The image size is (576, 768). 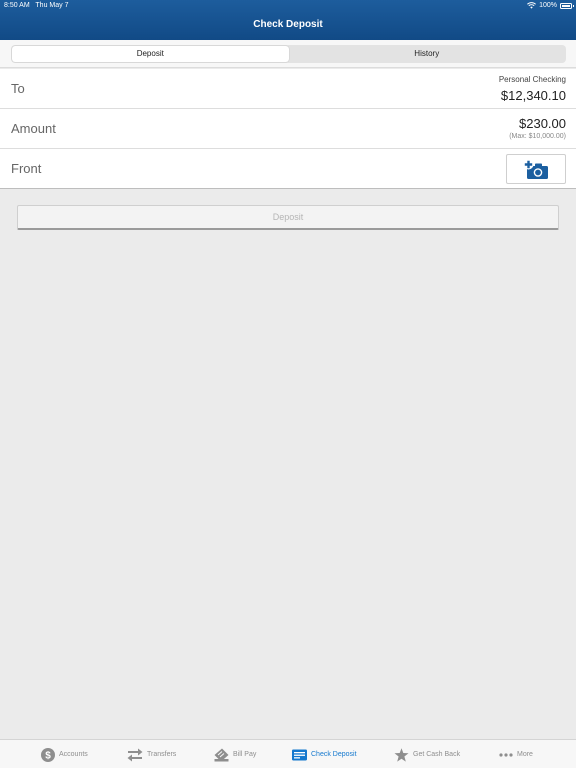 I want to click on status-bar: 8:50 AM Thu May 7 100%, so click(x=288, y=6).